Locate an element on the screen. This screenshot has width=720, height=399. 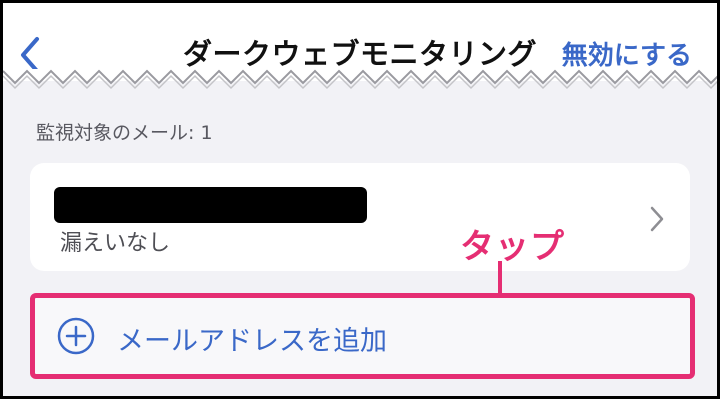
disable-button: 無効にする is located at coordinates (627, 53).